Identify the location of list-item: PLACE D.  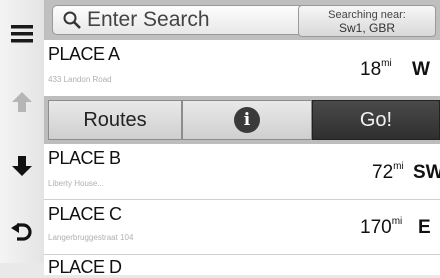
(242, 266).